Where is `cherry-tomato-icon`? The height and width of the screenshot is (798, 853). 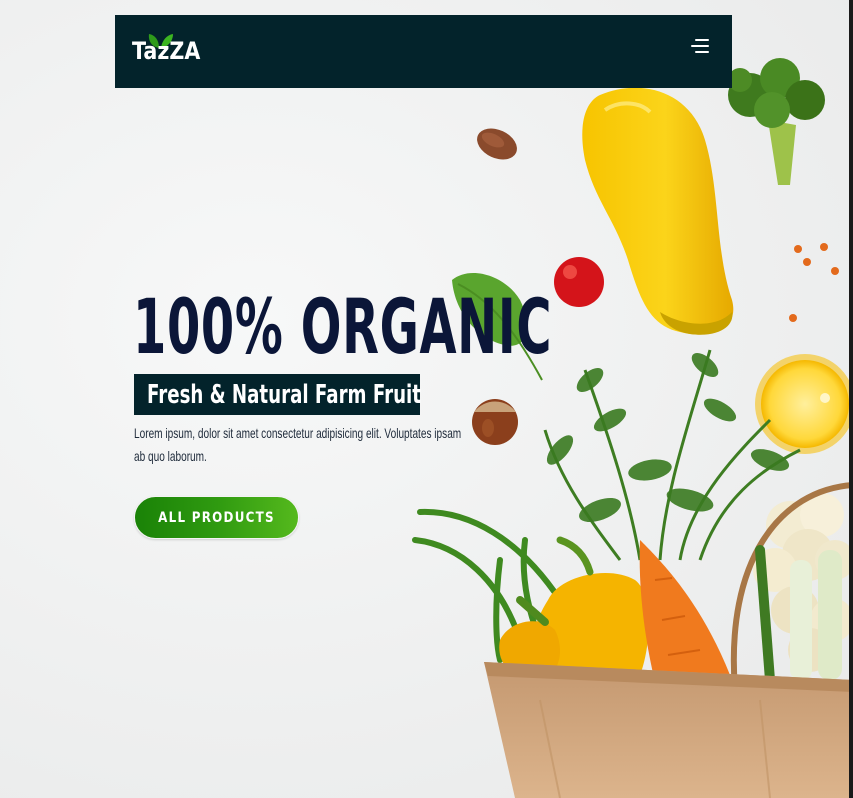
cherry-tomato-icon is located at coordinates (579, 282).